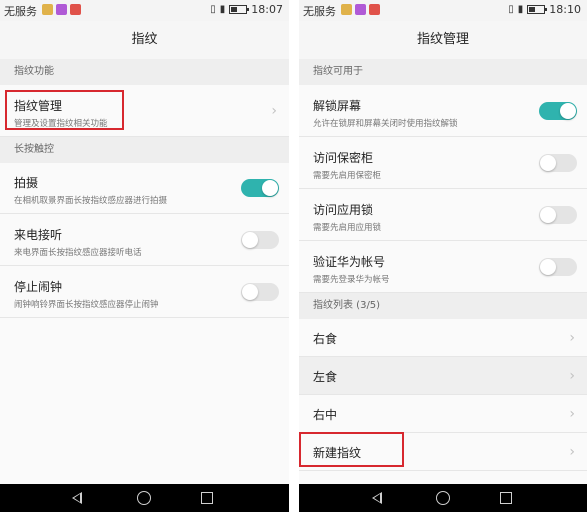 The image size is (587, 512). What do you see at coordinates (443, 338) in the screenshot?
I see `fingerprint-item: 右食 ›` at bounding box center [443, 338].